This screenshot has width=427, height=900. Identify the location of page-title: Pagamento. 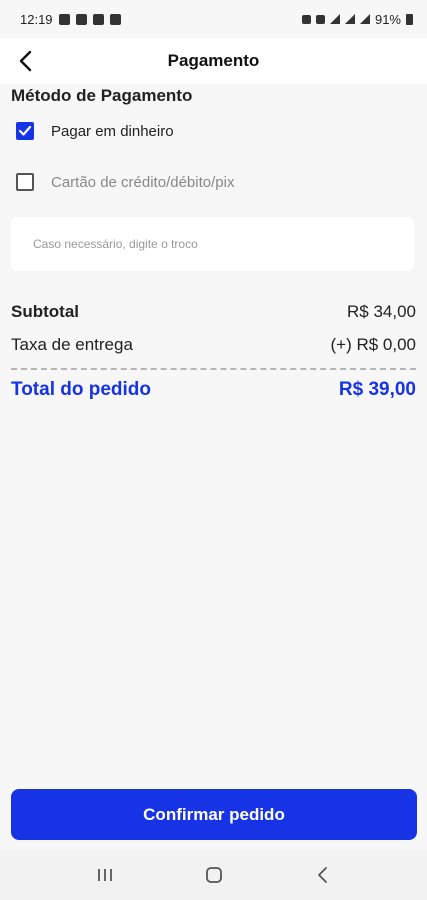
(213, 60).